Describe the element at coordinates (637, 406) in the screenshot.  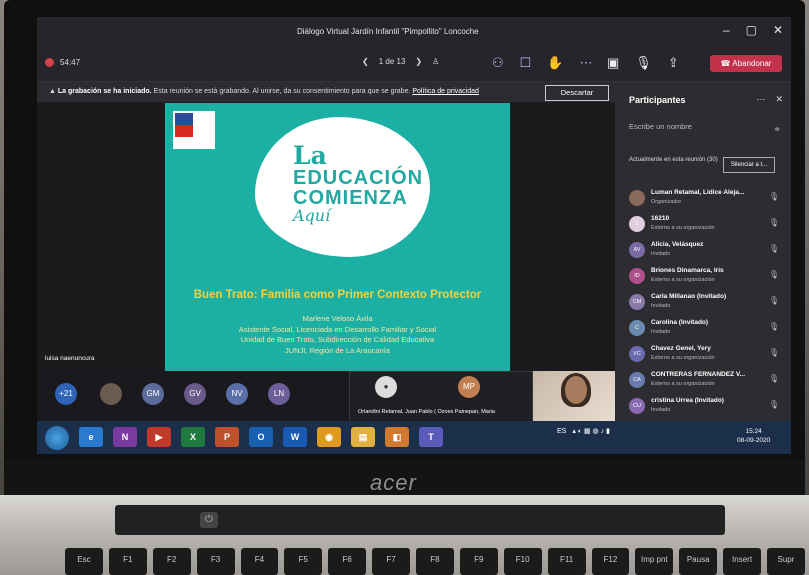
I see `participant-avatar: CU` at that location.